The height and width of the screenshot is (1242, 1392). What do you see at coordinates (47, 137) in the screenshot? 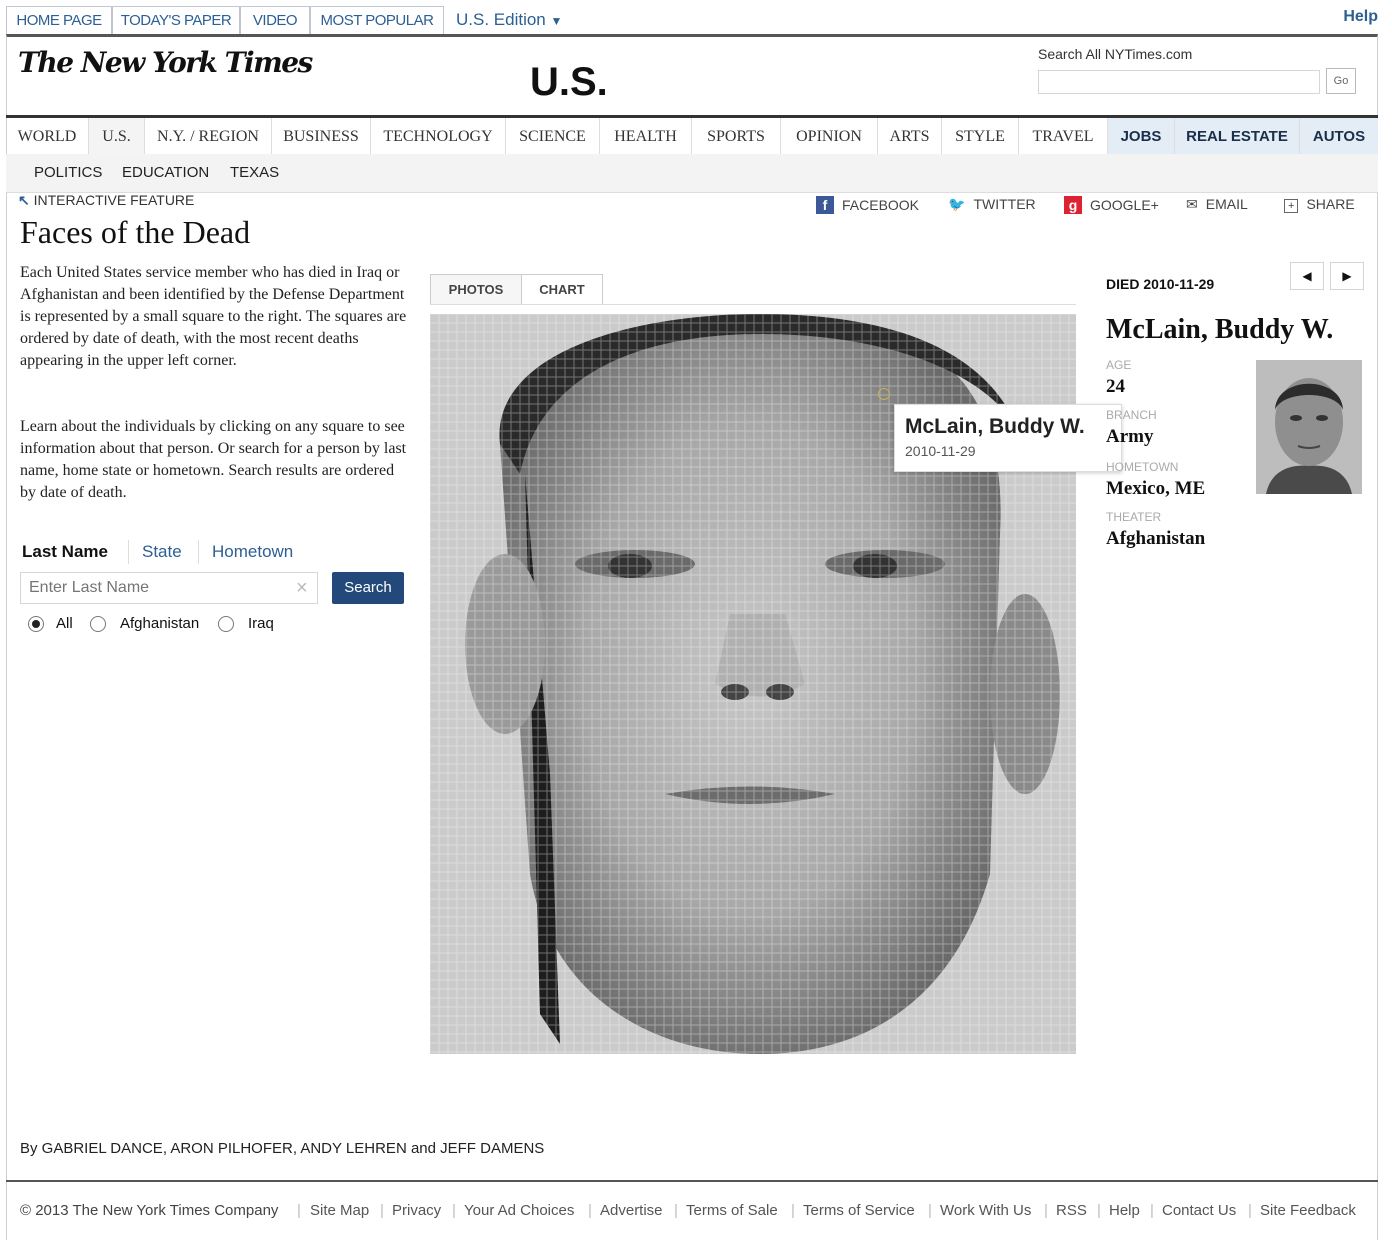
I see `nav-world: WORLD` at bounding box center [47, 137].